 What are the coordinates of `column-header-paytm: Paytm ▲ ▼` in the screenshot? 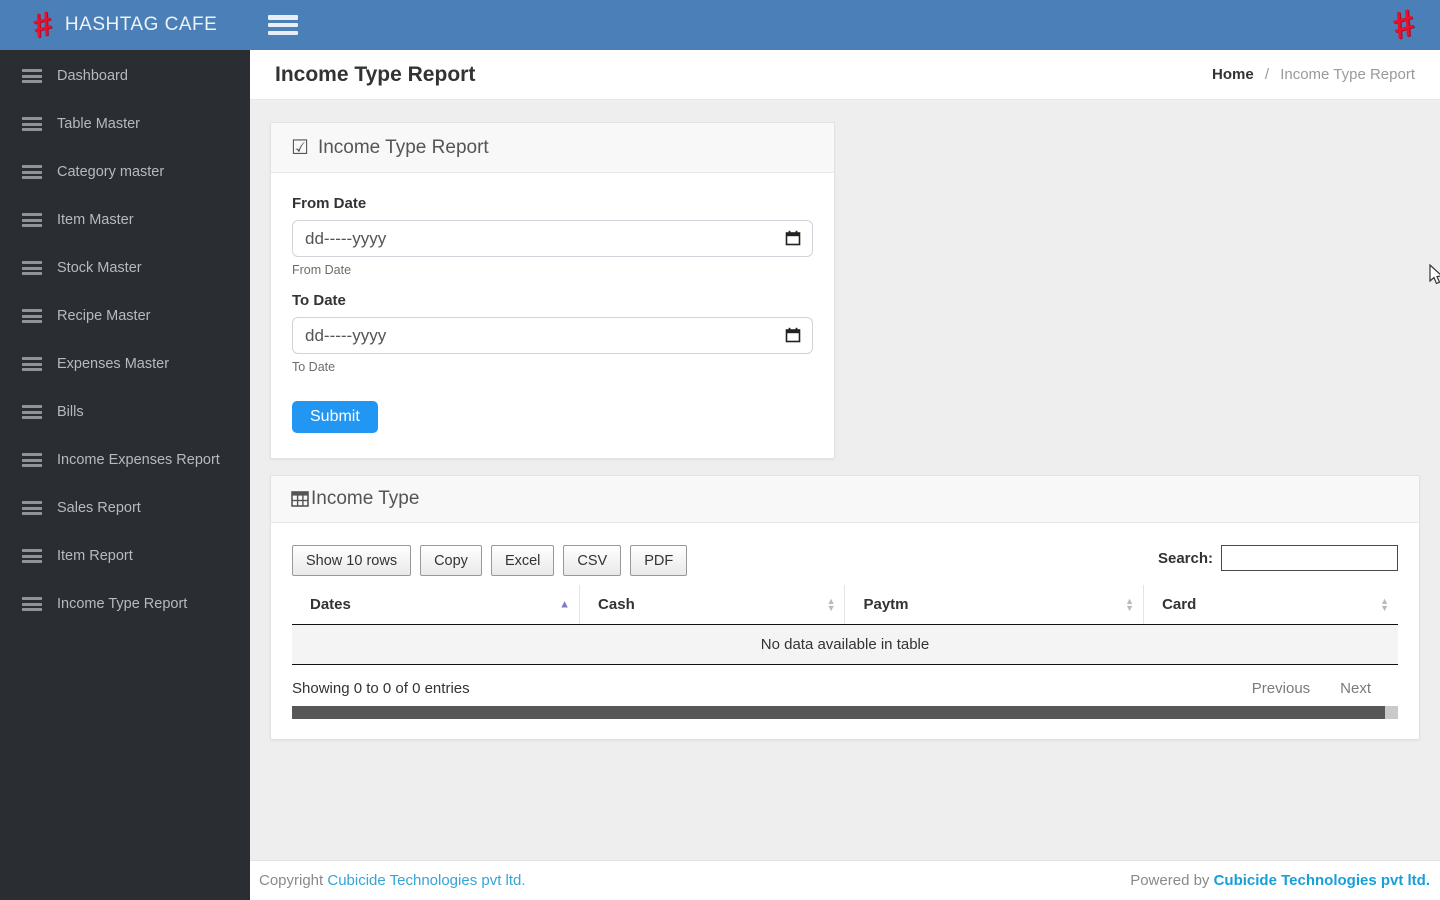 It's located at (994, 605).